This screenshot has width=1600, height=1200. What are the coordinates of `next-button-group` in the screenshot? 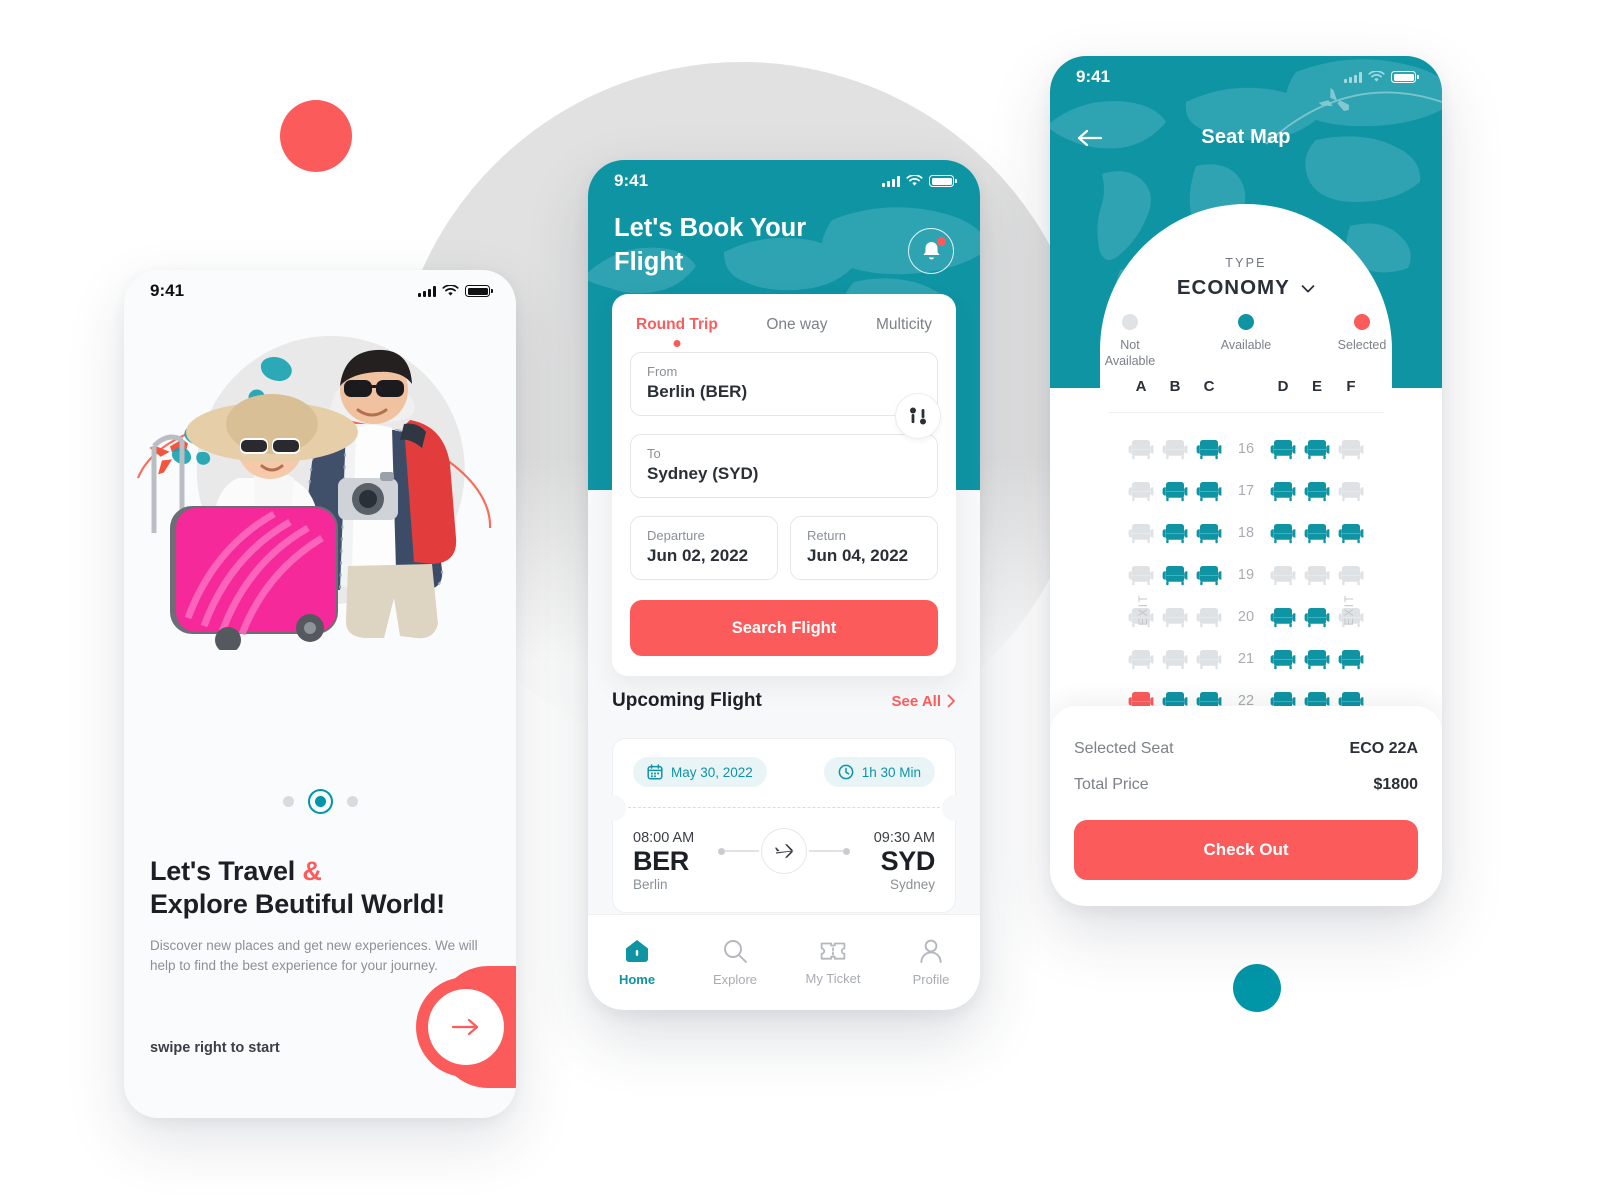 It's located at (462, 1027).